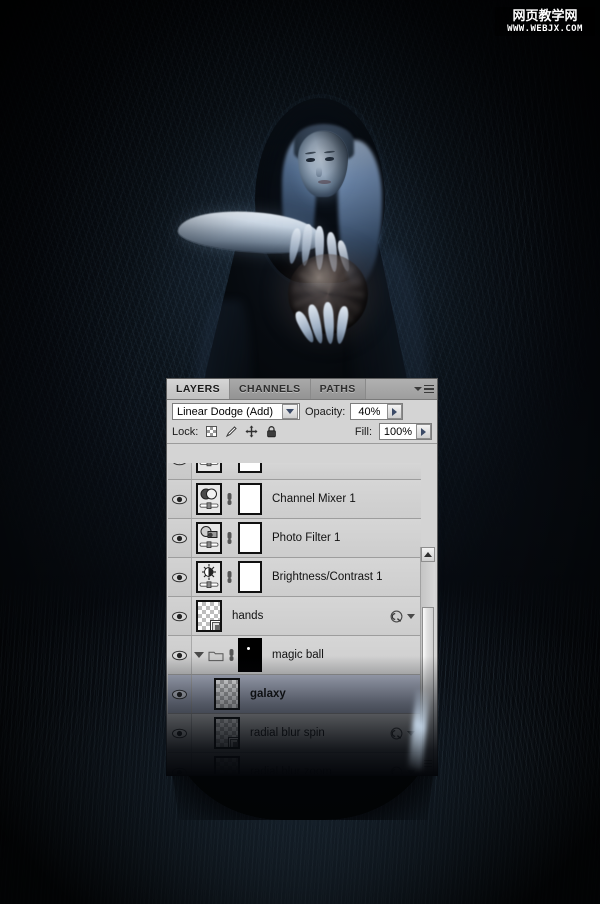 Image resolution: width=600 pixels, height=904 pixels. I want to click on menu-lines-icon, so click(429, 389).